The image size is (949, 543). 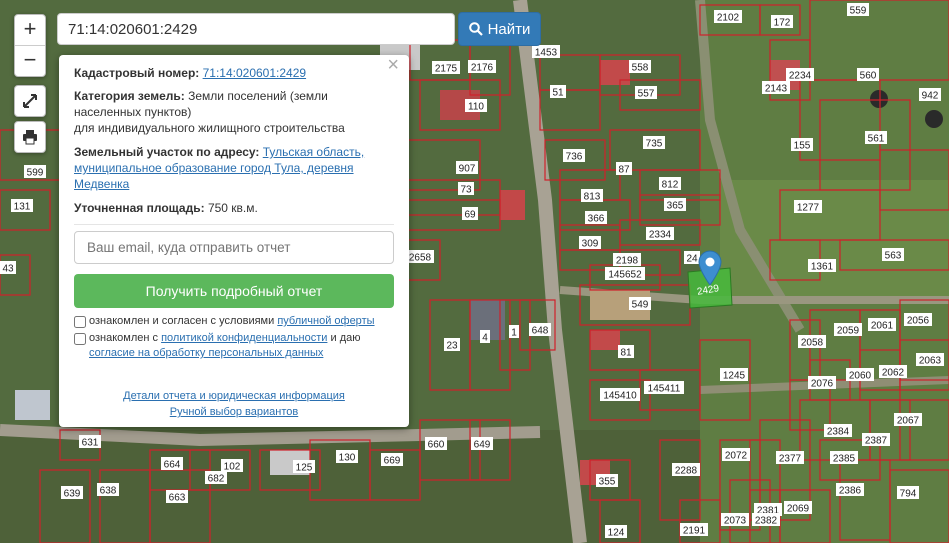 What do you see at coordinates (393, 65) in the screenshot?
I see `close-icon: ×` at bounding box center [393, 65].